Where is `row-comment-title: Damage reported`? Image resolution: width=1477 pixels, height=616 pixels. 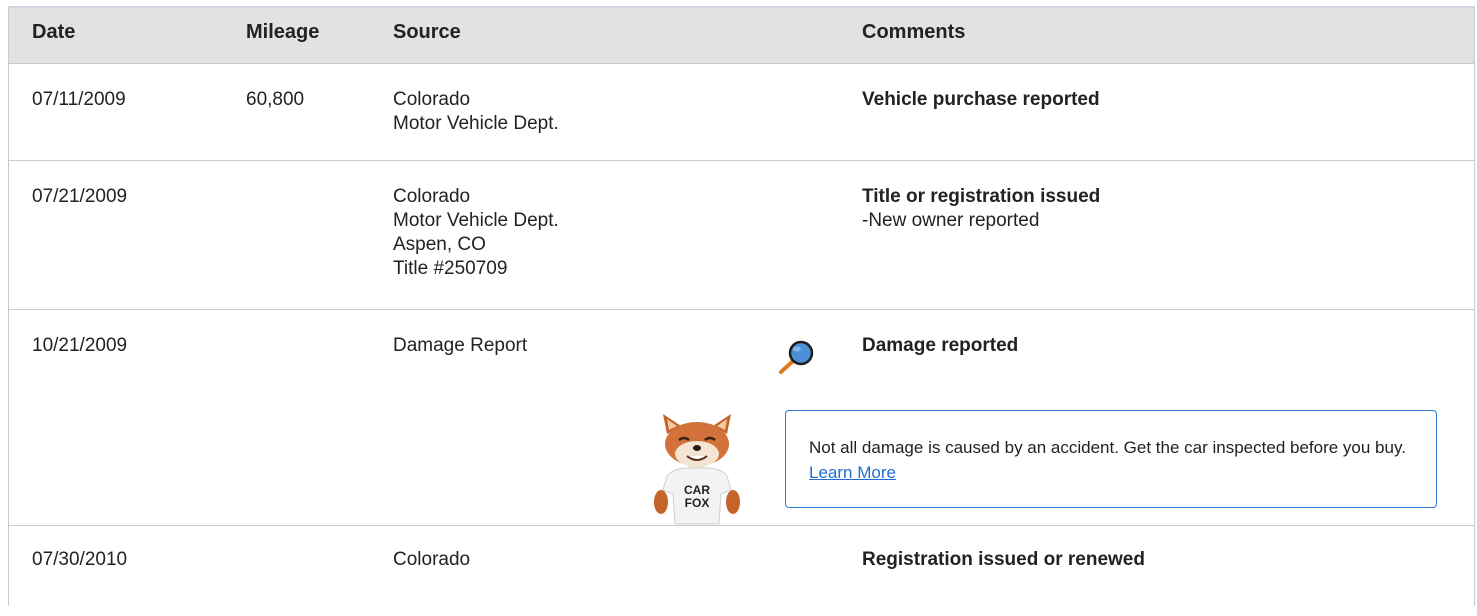
row-comment-title: Damage reported is located at coordinates (940, 345).